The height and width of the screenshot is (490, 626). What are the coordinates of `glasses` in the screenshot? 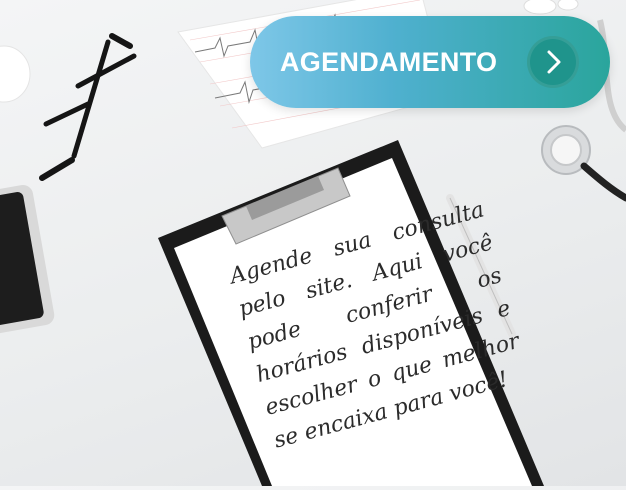 It's located at (88, 107).